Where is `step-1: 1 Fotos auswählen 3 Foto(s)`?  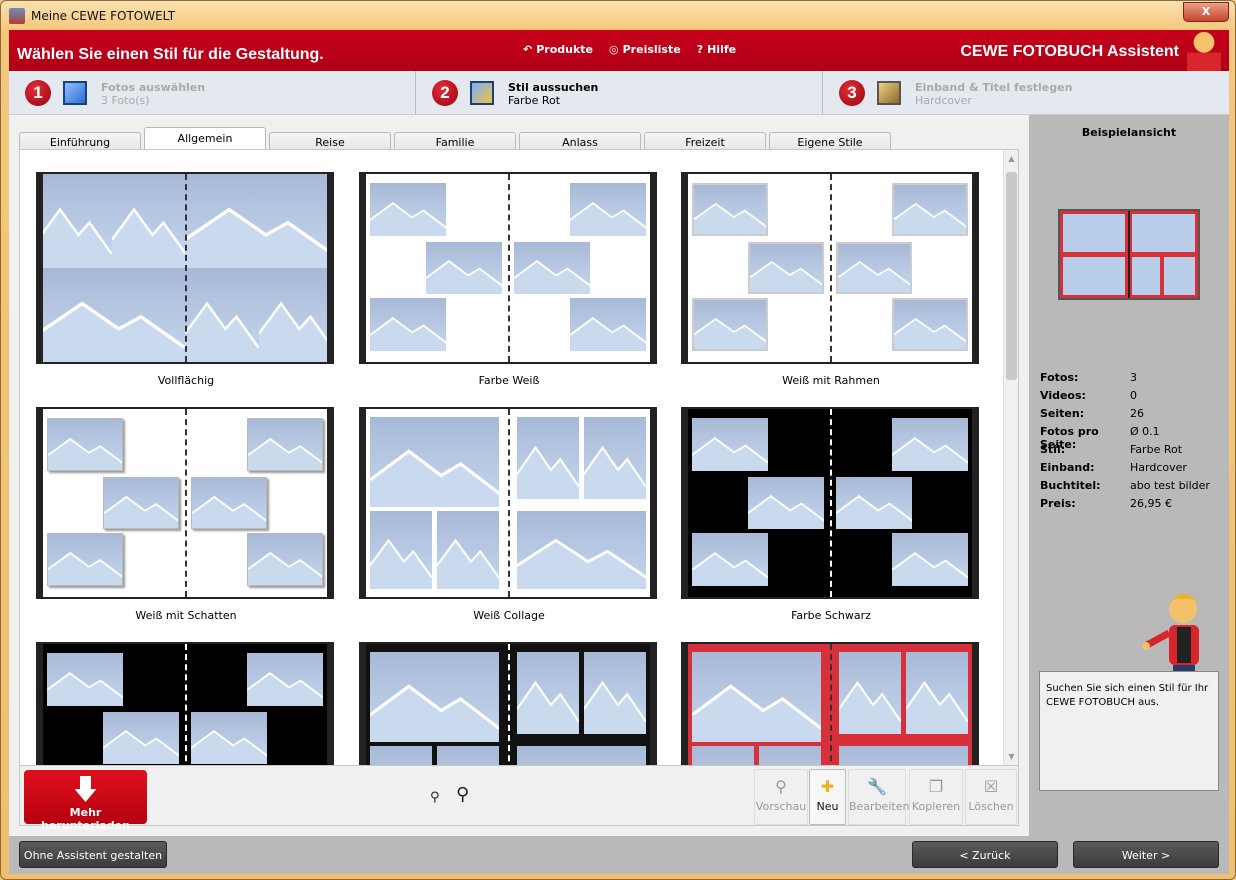
step-1: 1 Fotos auswählen 3 Foto(s) is located at coordinates (212, 92).